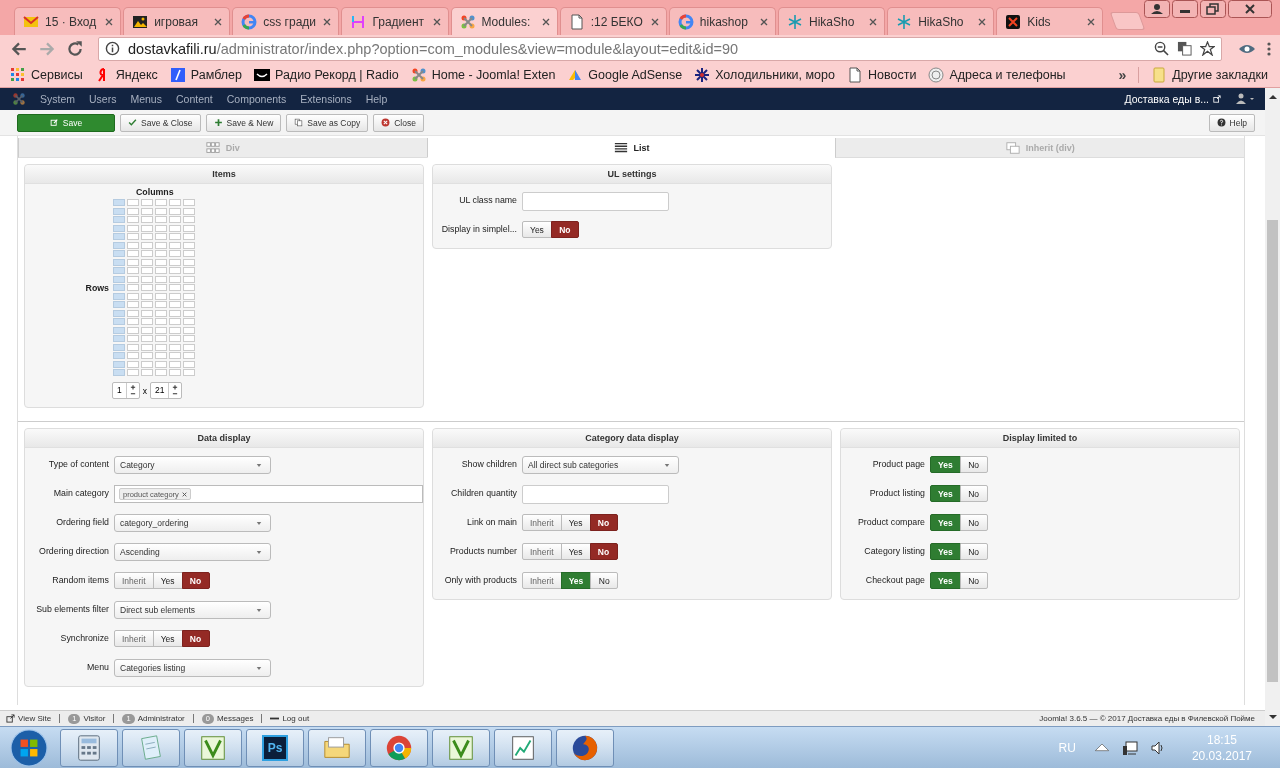  I want to click on browser-tab: :12 БЕКО, so click(613, 21).